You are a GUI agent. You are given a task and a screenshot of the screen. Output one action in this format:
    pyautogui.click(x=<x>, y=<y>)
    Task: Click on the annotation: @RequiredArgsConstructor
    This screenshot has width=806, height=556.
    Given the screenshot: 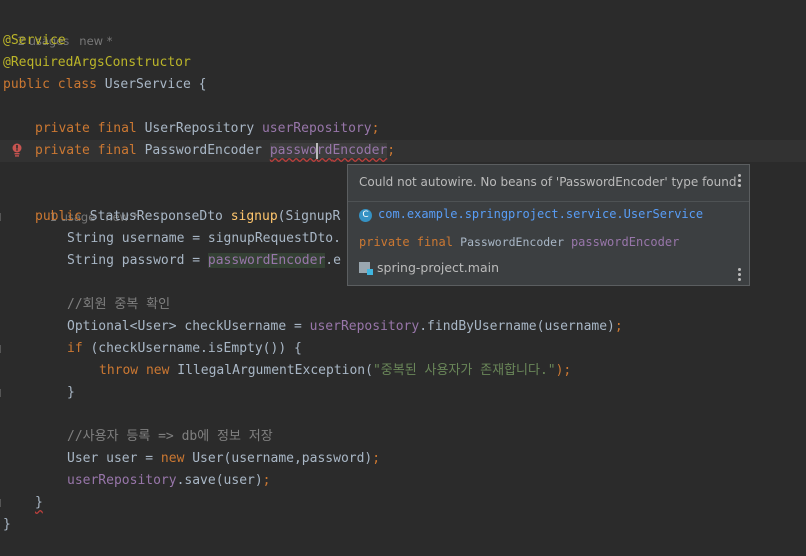 What is the action you would take?
    pyautogui.click(x=97, y=62)
    